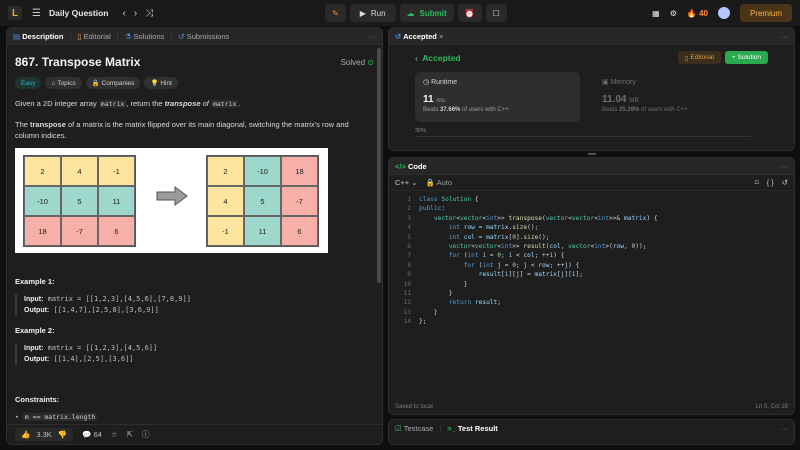  I want to click on debug-button: ✎, so click(335, 13).